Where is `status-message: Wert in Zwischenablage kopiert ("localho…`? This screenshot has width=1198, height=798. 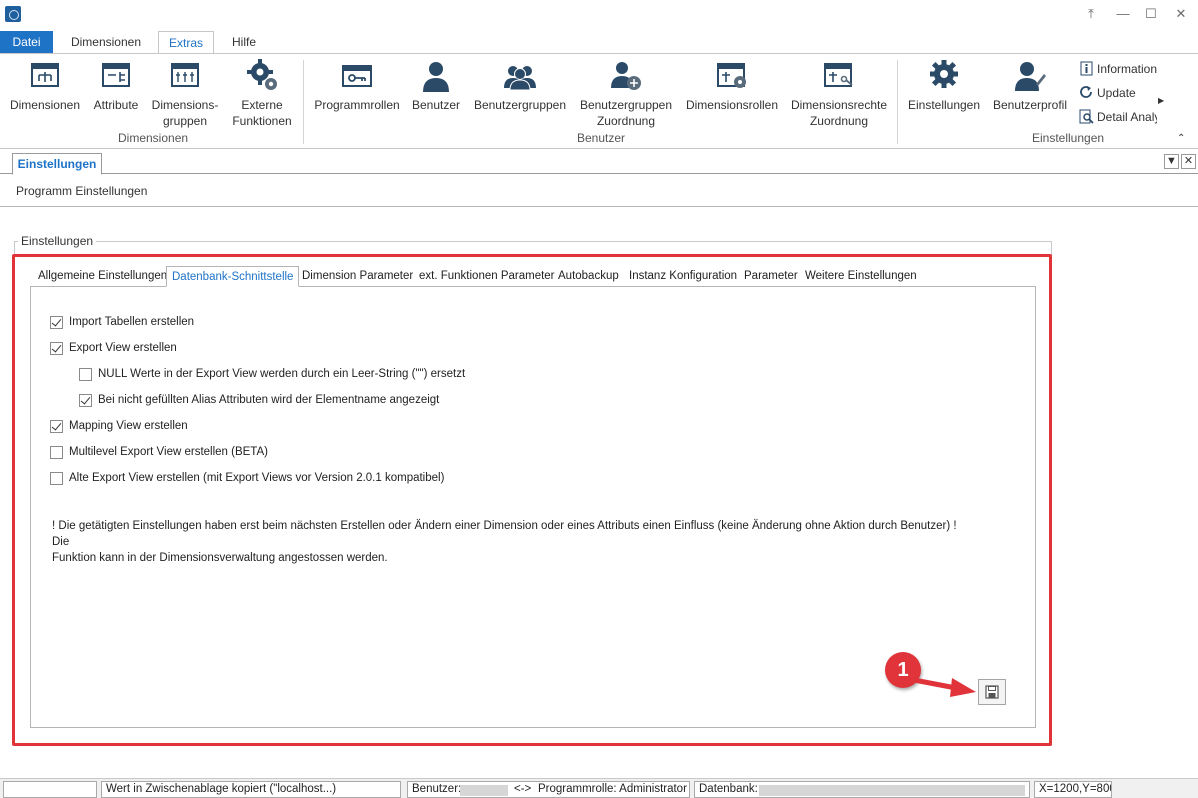 status-message: Wert in Zwischenablage kopiert ("localho… is located at coordinates (251, 789).